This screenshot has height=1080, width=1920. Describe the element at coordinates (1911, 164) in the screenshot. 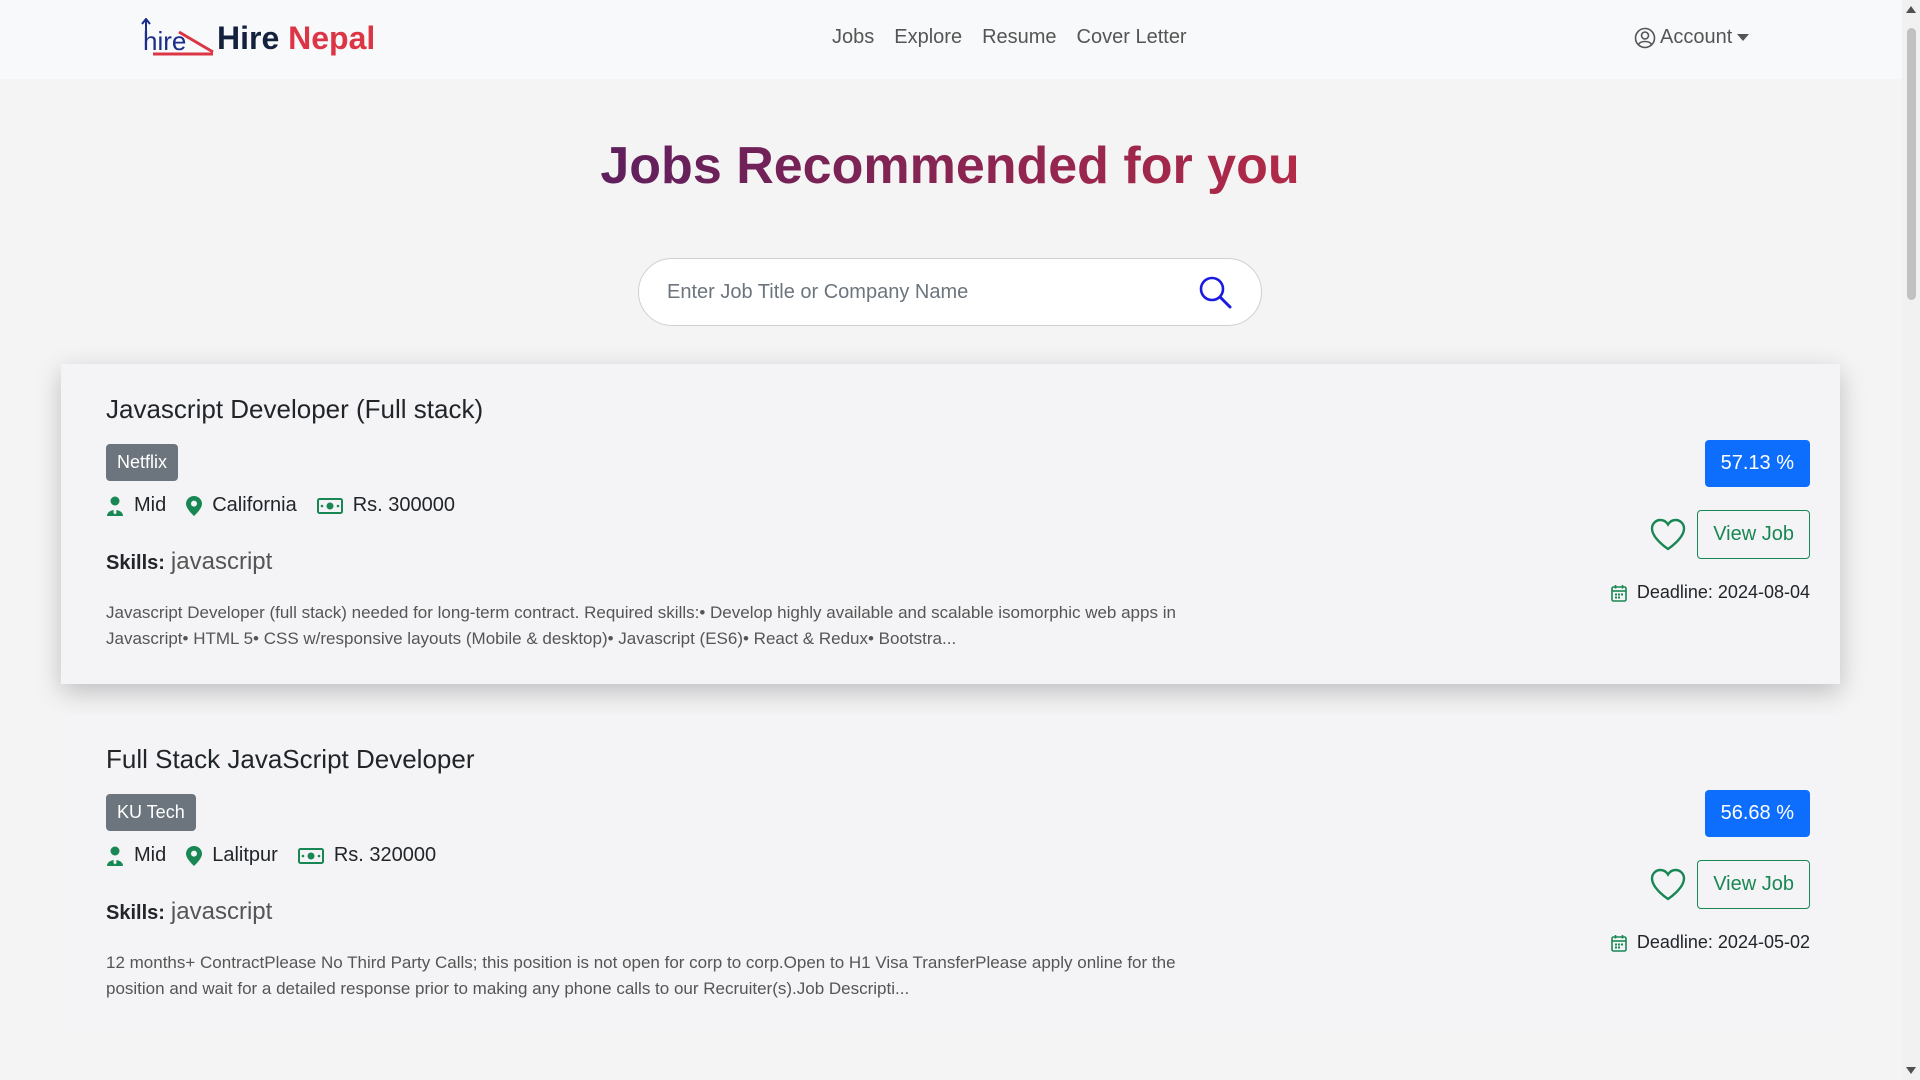

I see `scroll-thumb` at that location.